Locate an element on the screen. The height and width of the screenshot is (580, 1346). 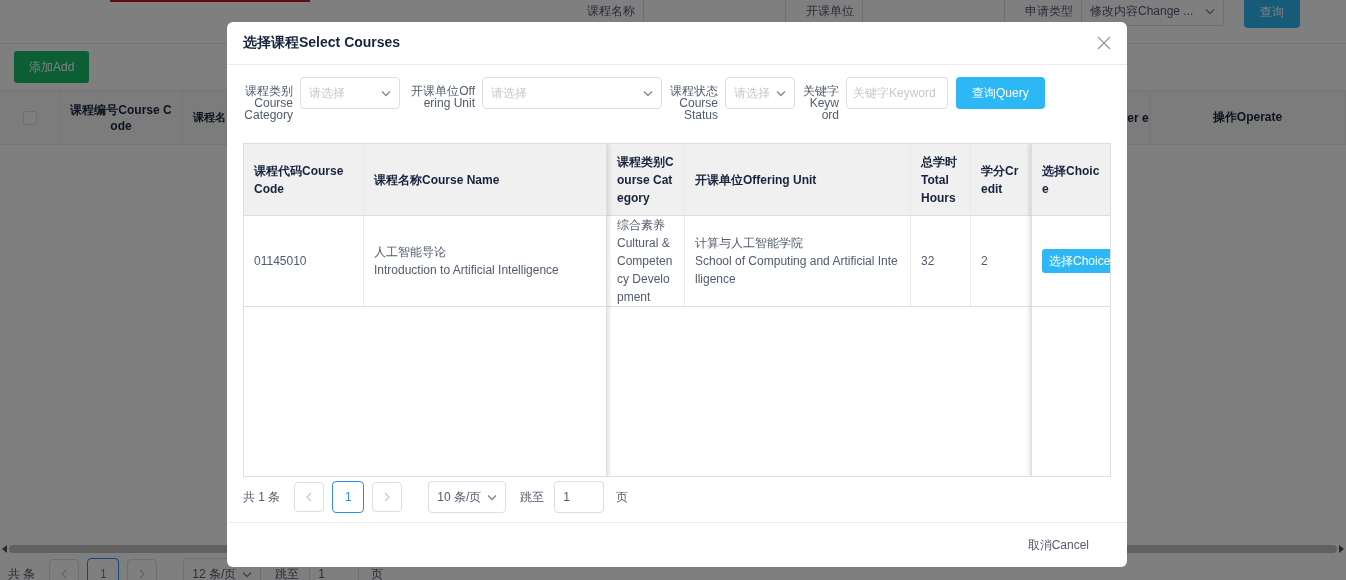
table-cell: 计算与人工智能学院 School of Computing and Artificial Intelligence is located at coordinates (798, 261).